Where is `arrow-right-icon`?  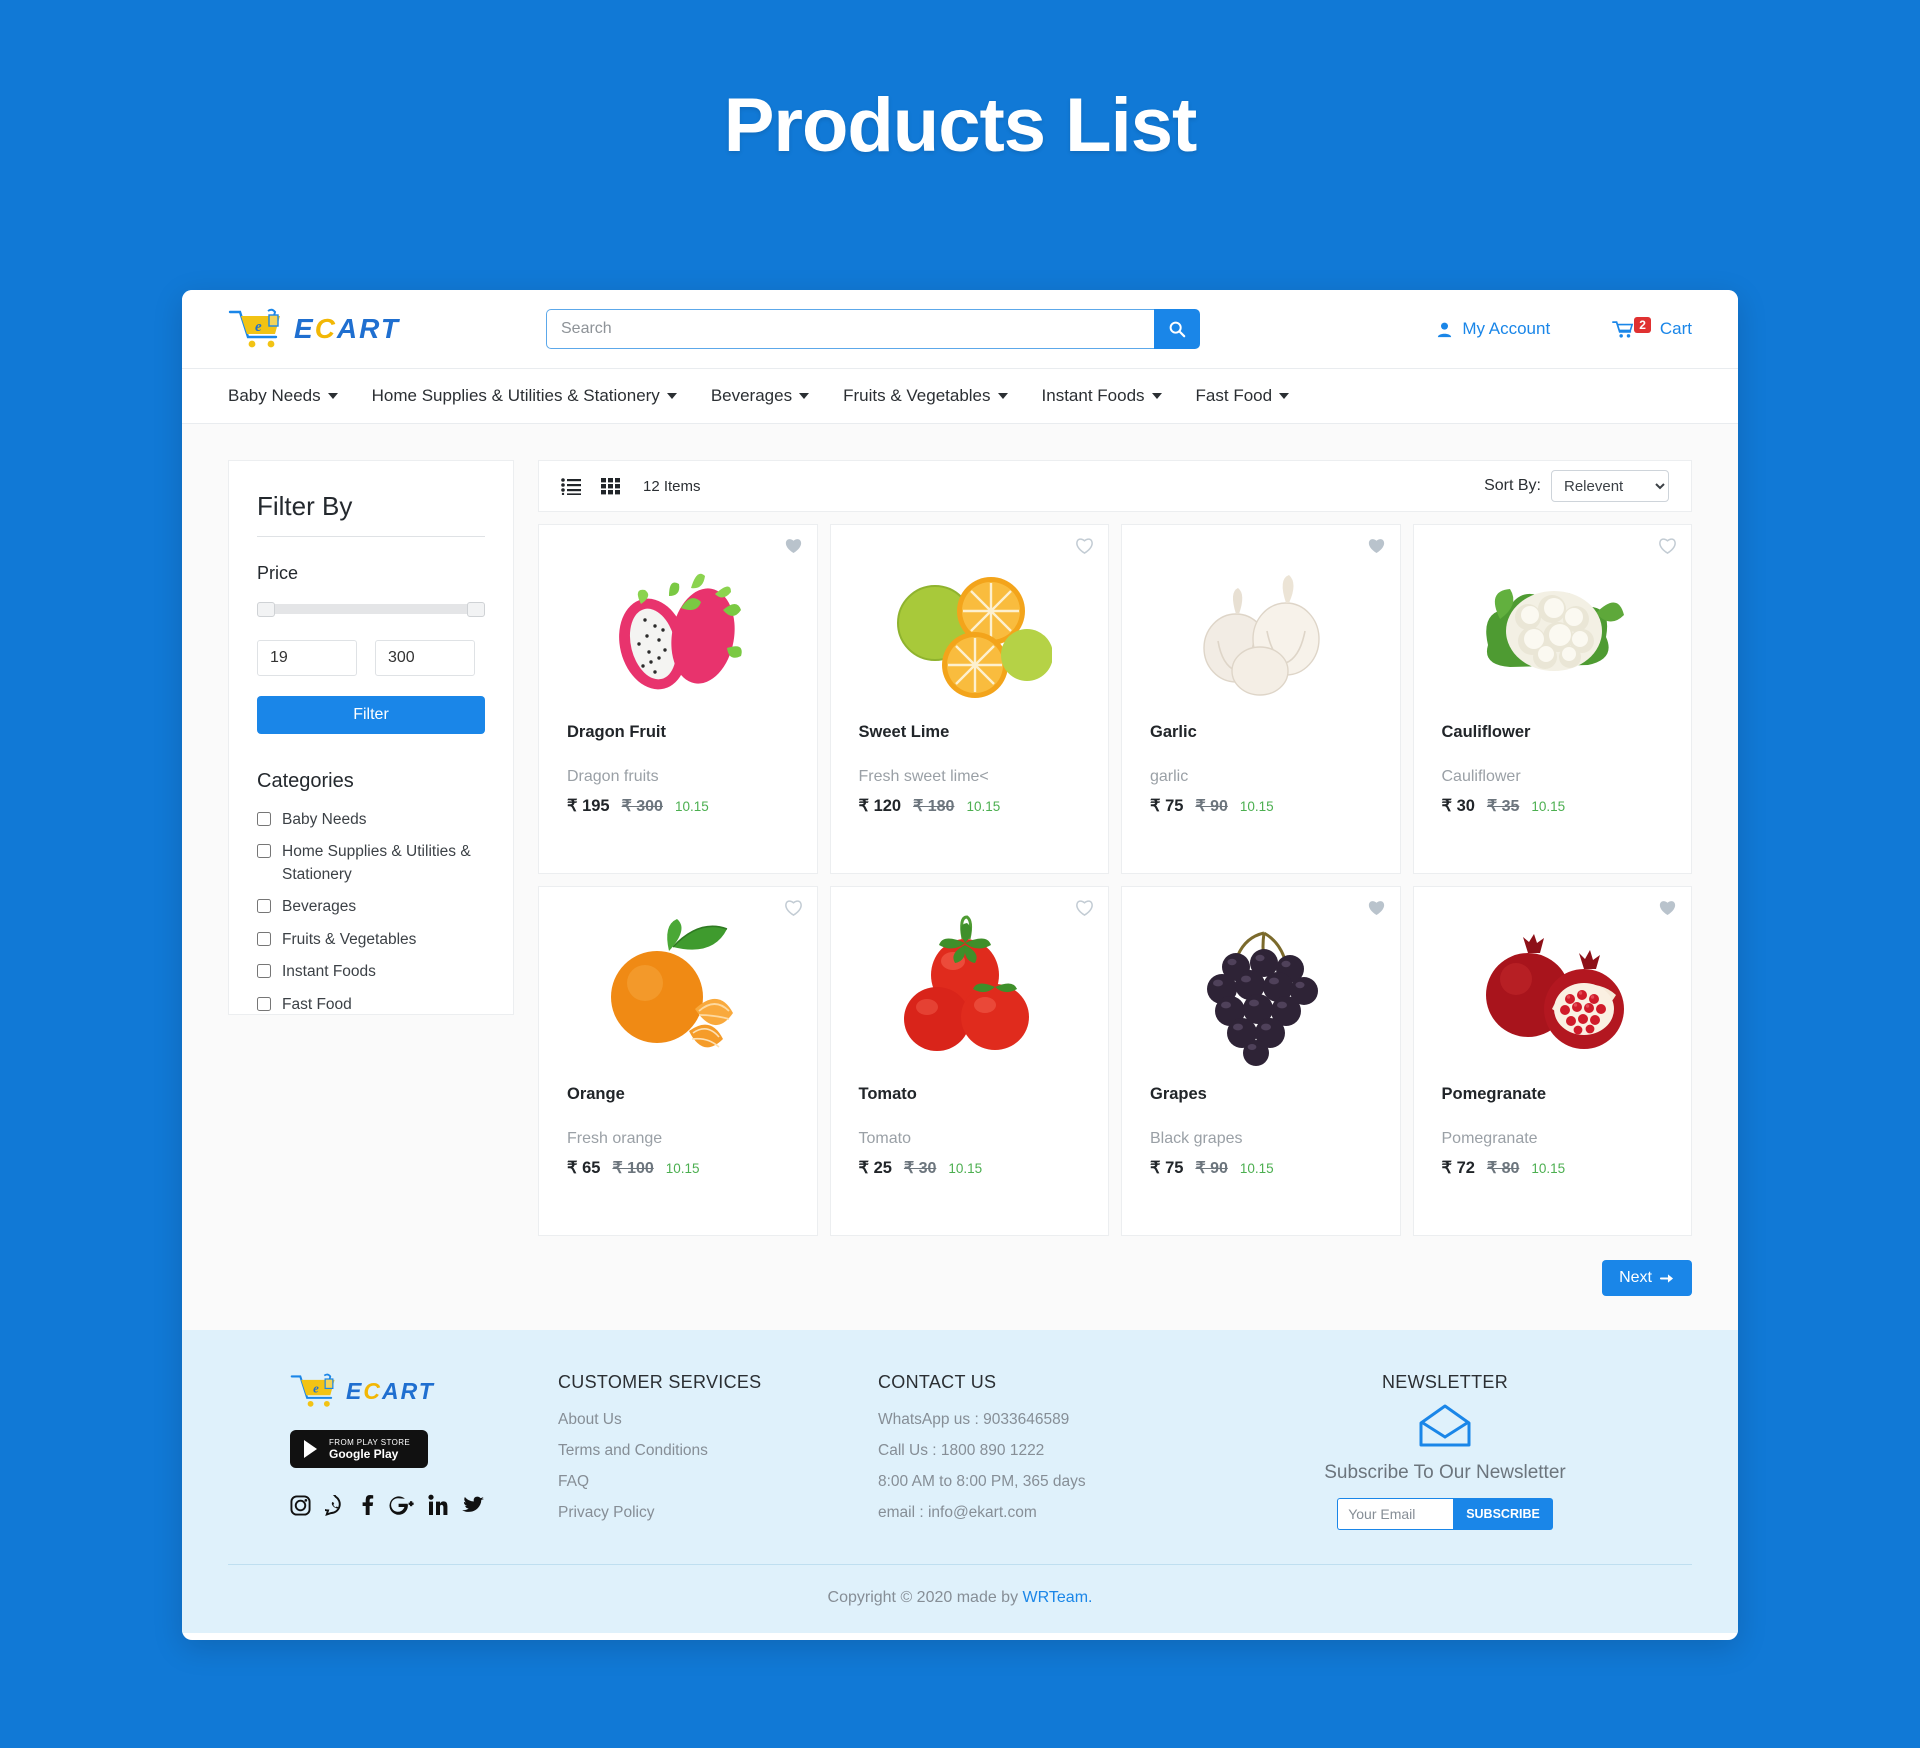
arrow-right-icon is located at coordinates (1667, 1278).